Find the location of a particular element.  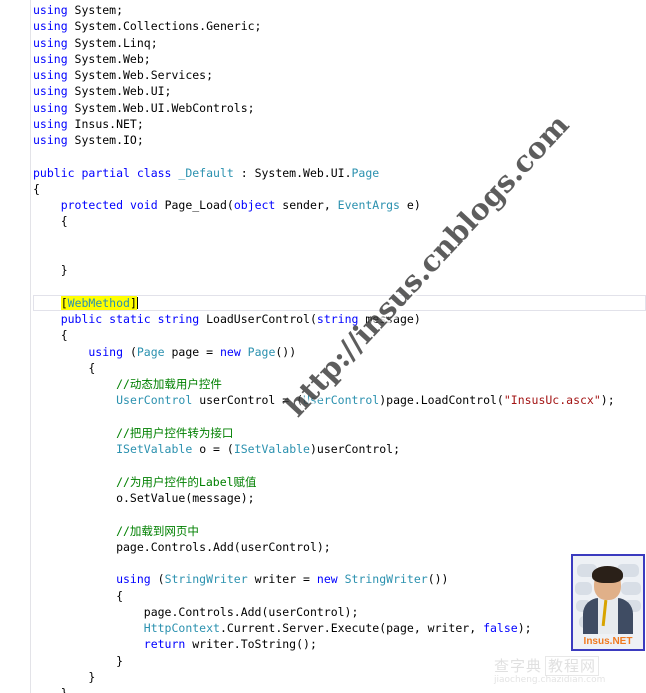

code-line: 8 using Insus.NET; is located at coordinates (323, 124).